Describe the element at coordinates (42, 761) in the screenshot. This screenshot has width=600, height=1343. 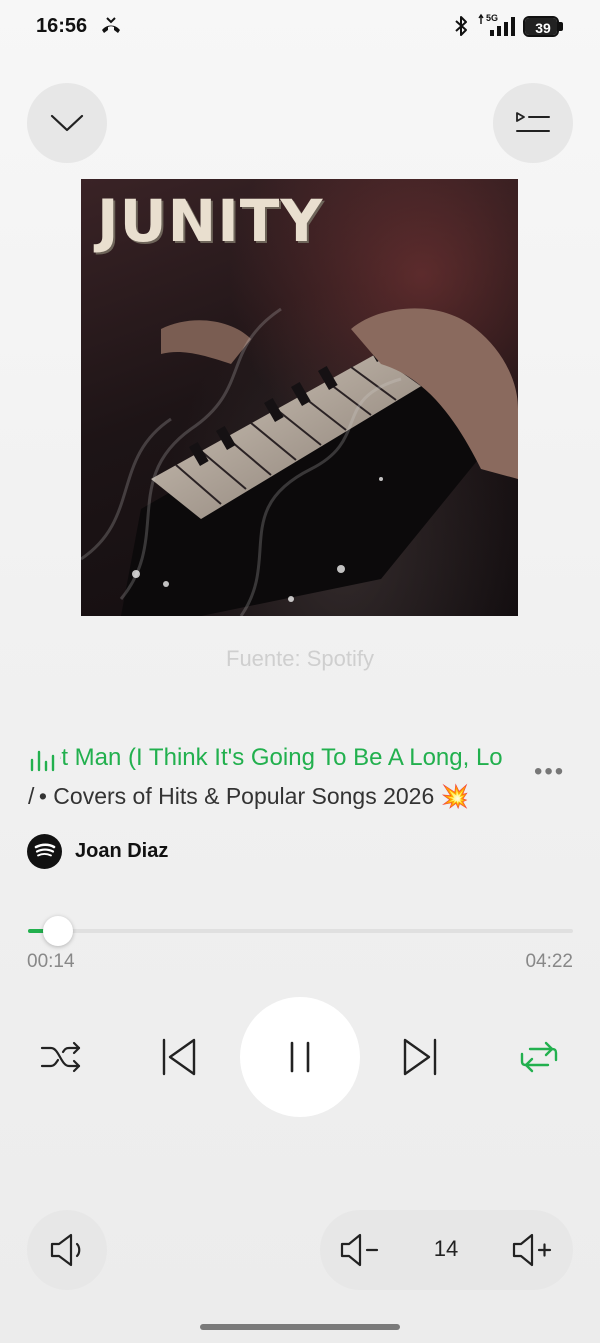
I see `equalizer-icon` at that location.